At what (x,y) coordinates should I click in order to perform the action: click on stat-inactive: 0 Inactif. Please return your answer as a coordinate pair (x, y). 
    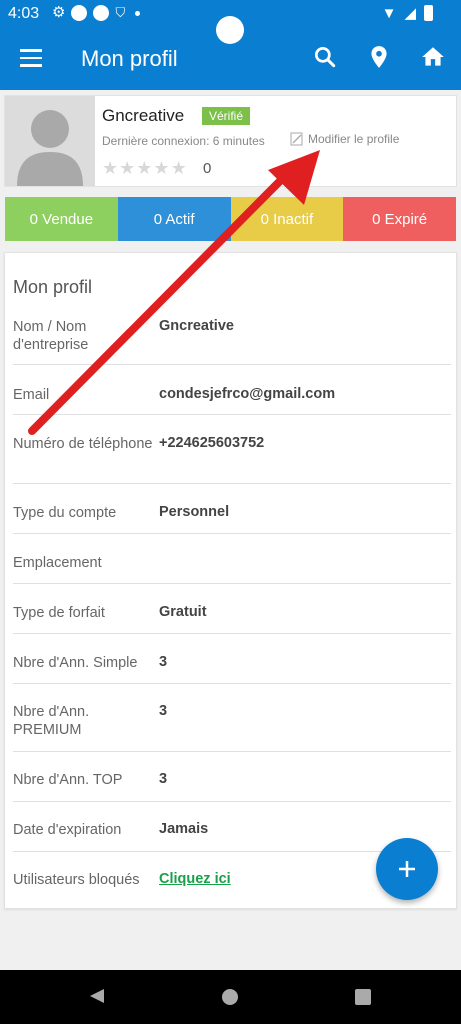
    Looking at the image, I should click on (287, 219).